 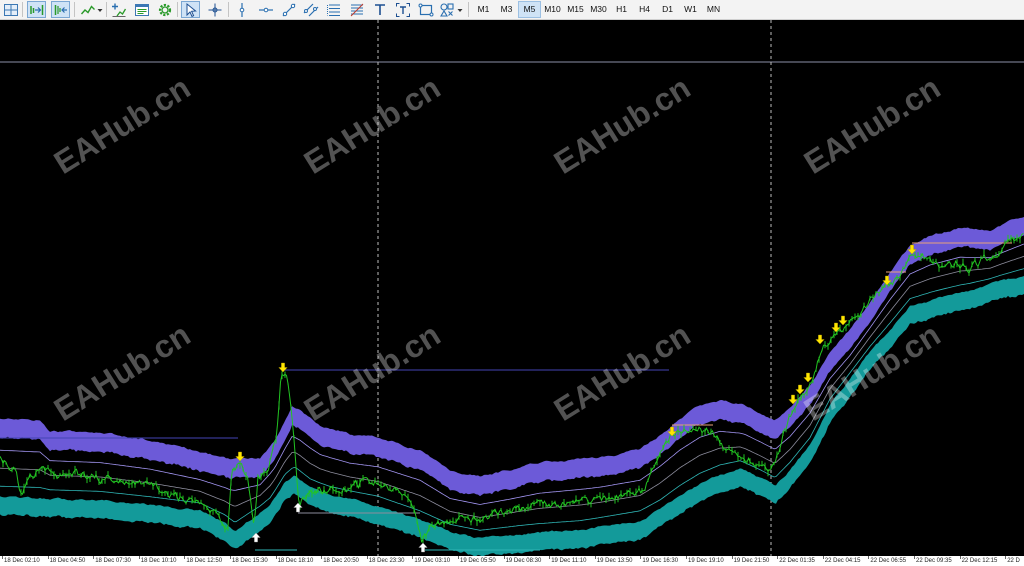 I want to click on text-label-button, so click(x=402, y=9).